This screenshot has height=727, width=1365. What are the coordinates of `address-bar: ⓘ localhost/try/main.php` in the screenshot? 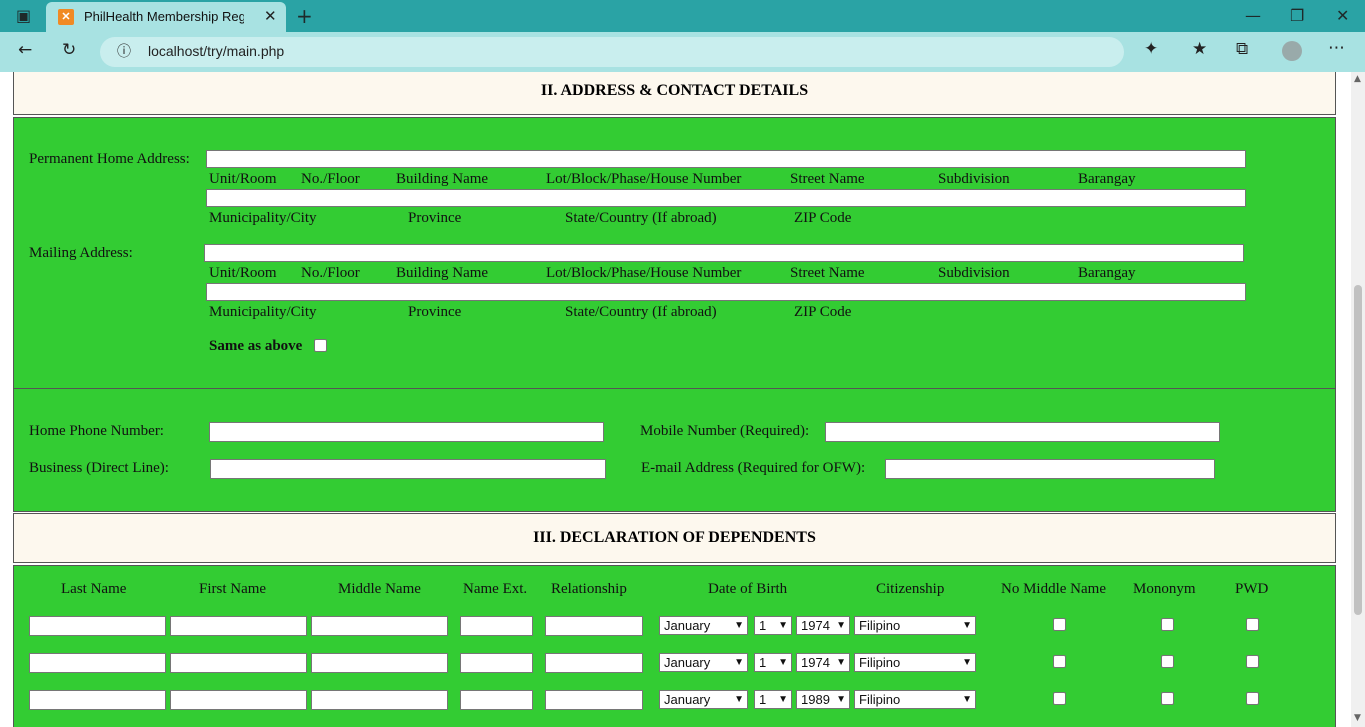 It's located at (612, 52).